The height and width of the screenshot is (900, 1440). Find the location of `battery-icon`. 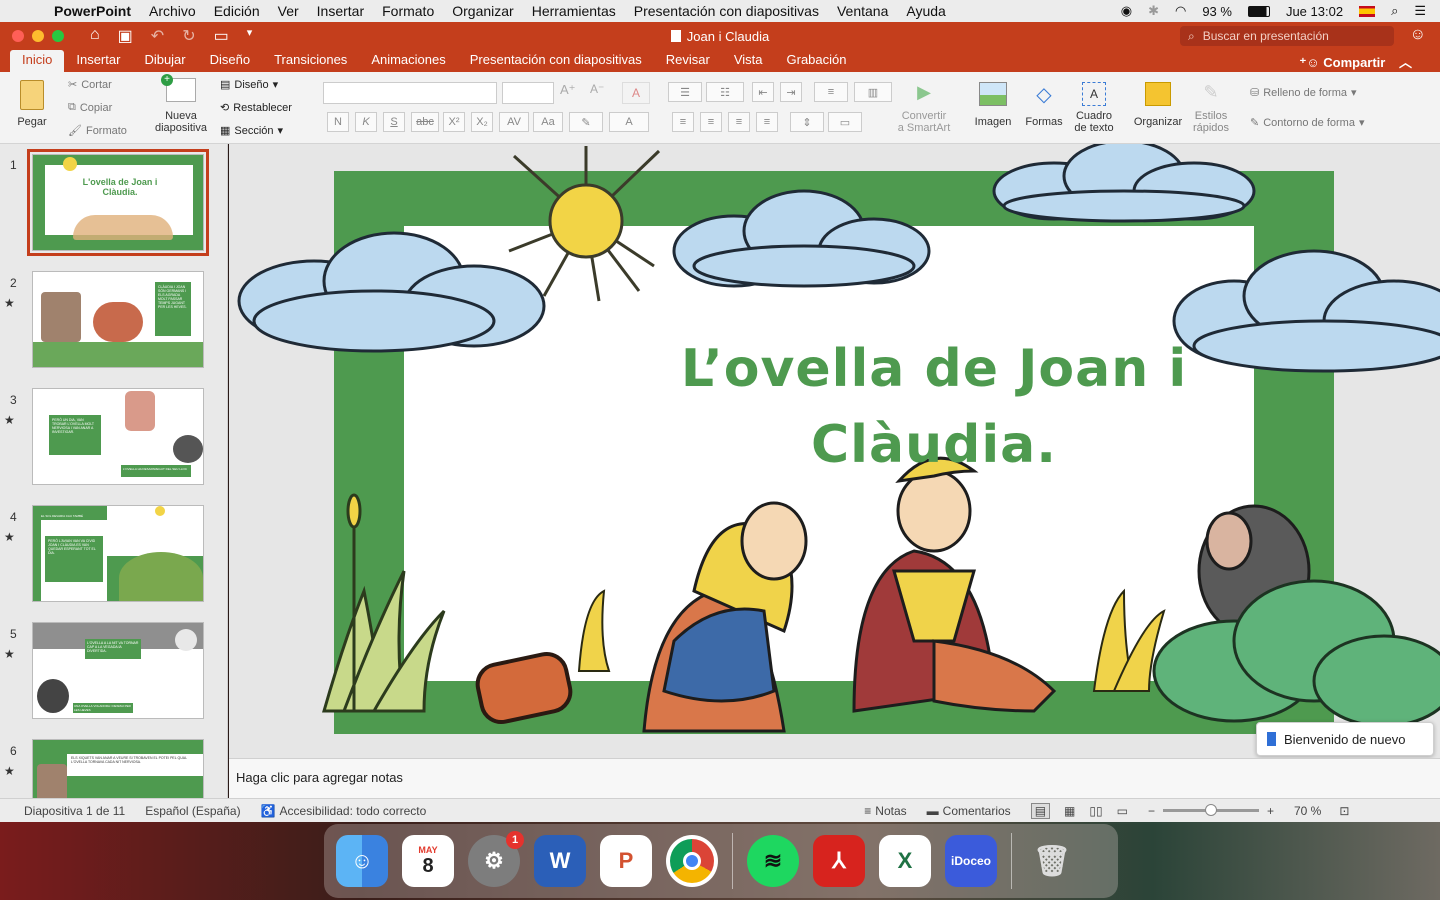

battery-icon is located at coordinates (1258, 11).